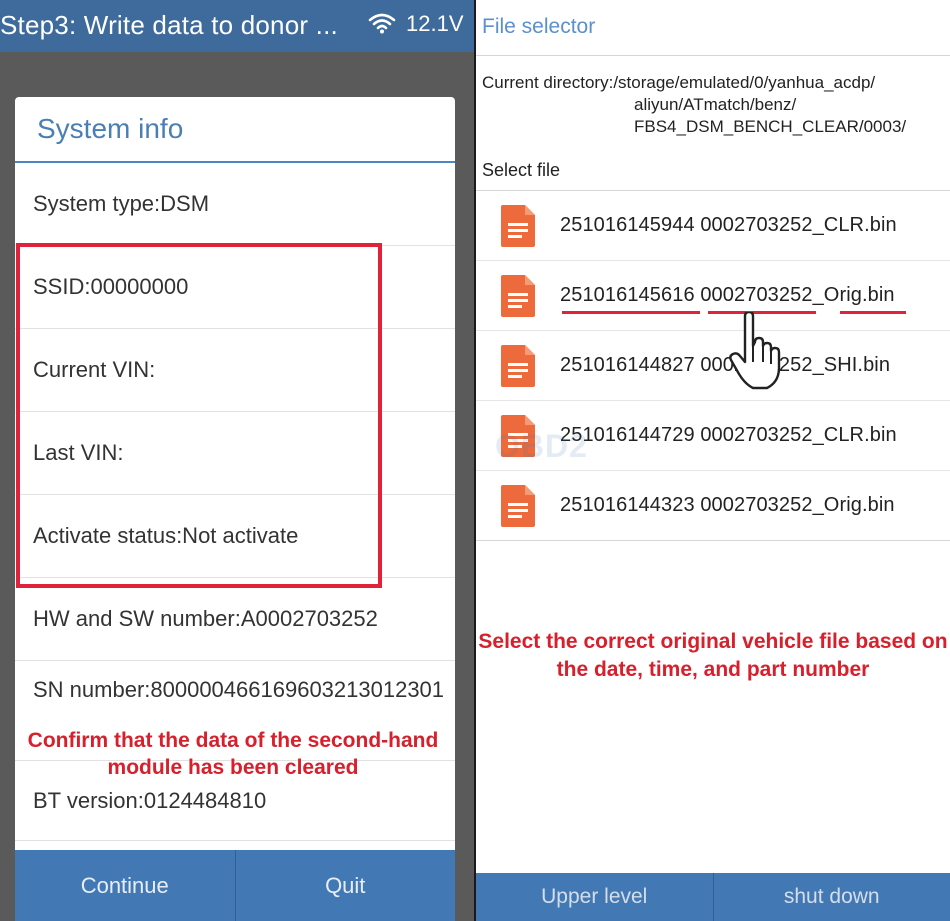 The width and height of the screenshot is (950, 921). Describe the element at coordinates (725, 365) in the screenshot. I see `file-name: 251016144827 0002703252_SHI.bin` at that location.